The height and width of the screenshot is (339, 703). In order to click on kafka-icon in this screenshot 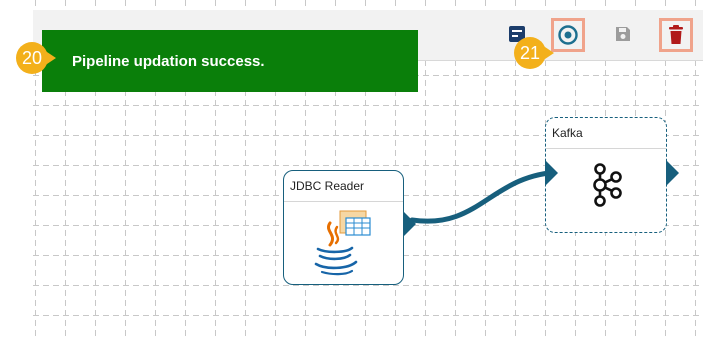, I will do `click(607, 185)`.